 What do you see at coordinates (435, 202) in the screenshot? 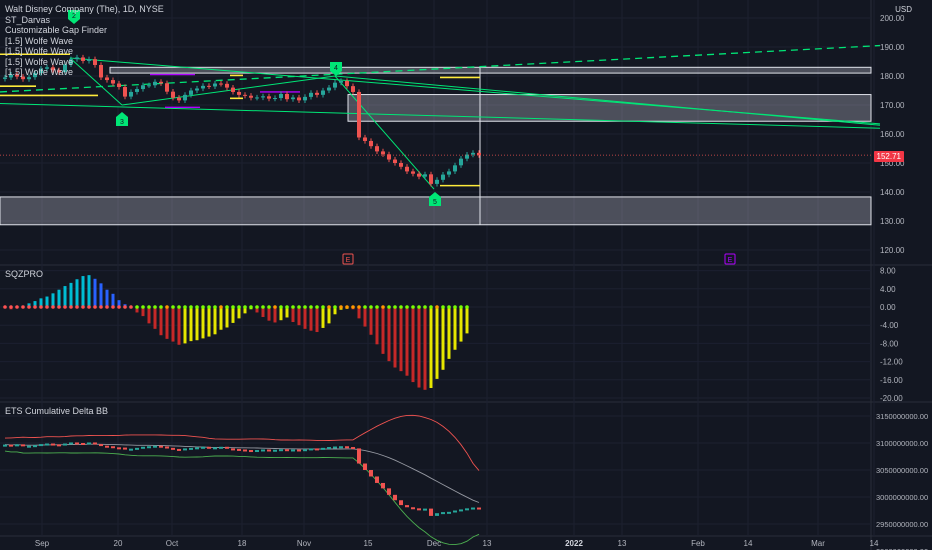
I see `marker-label: 5` at bounding box center [435, 202].